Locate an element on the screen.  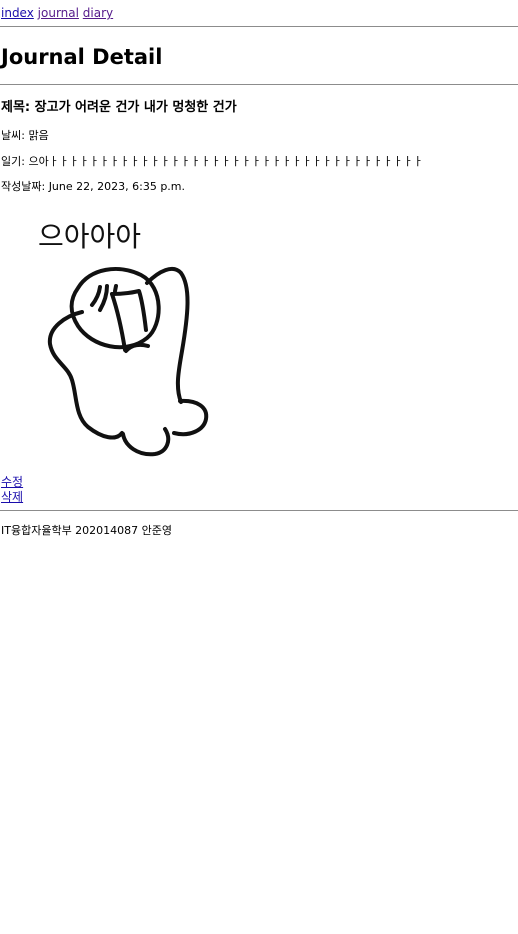
footer-divider is located at coordinates (259, 510).